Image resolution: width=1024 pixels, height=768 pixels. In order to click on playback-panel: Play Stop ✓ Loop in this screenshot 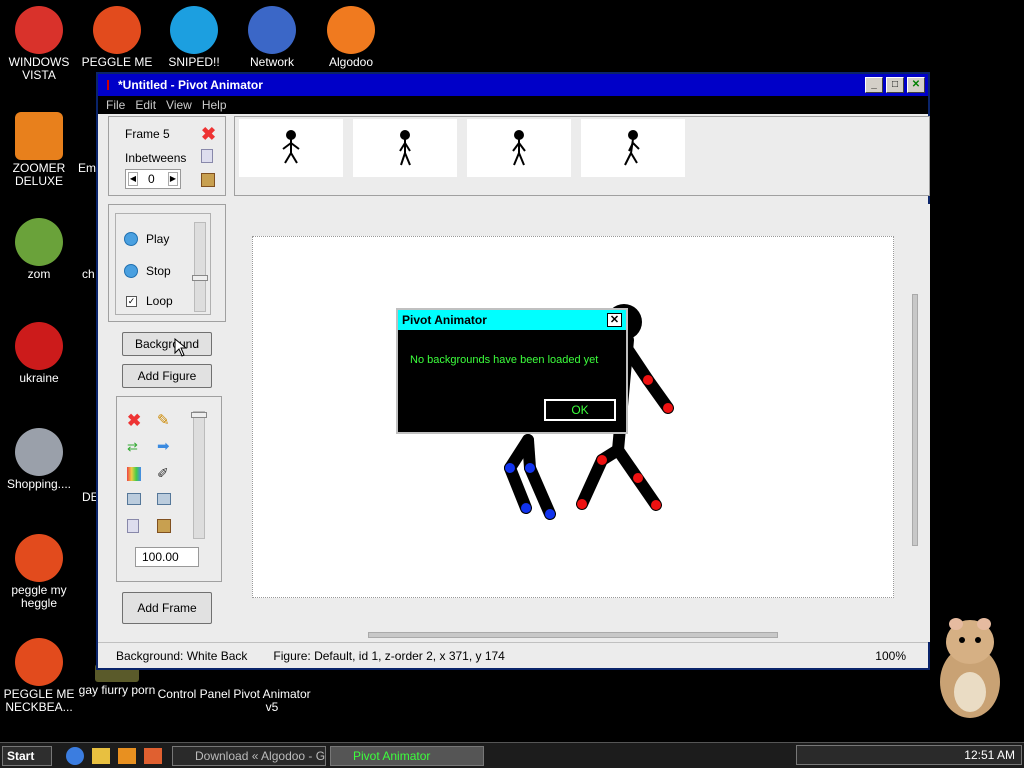, I will do `click(167, 263)`.